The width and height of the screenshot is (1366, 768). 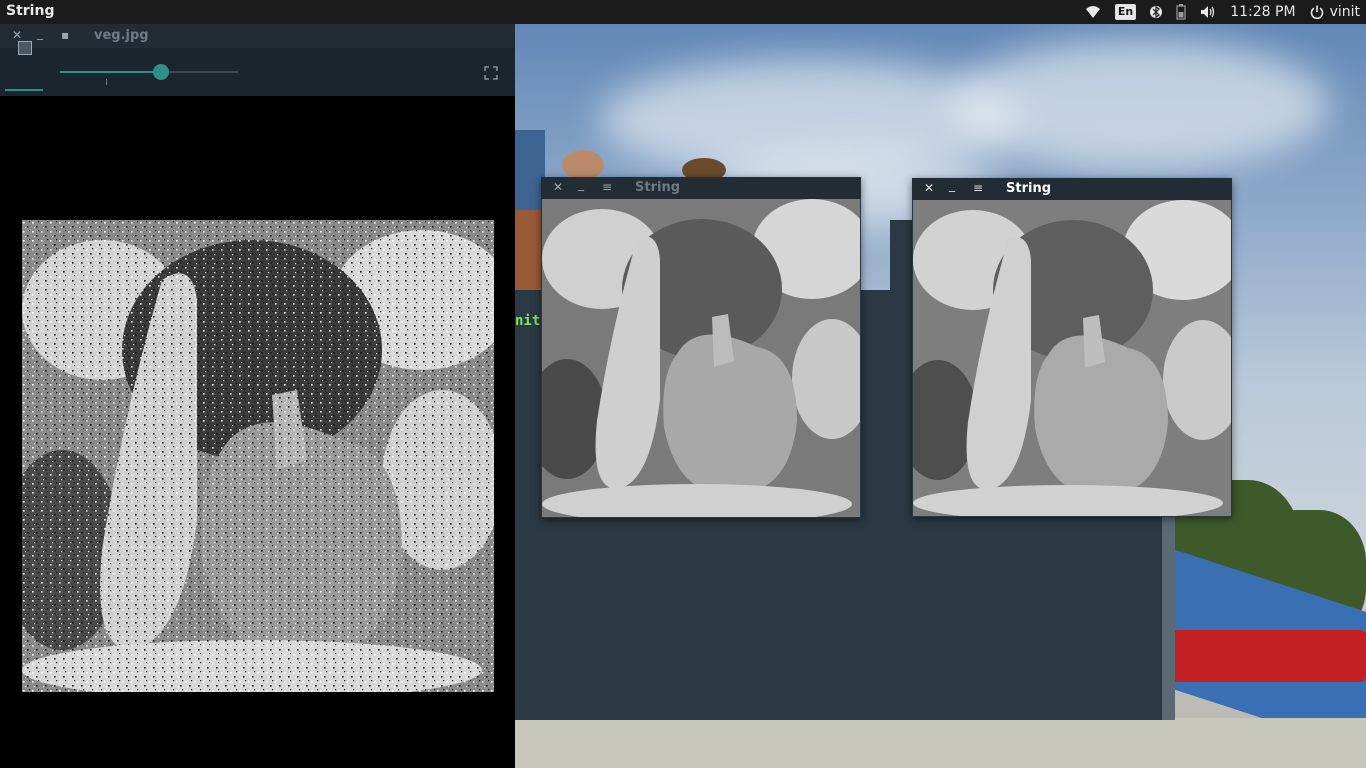 I want to click on image-window-2: ✕ _ ≡ String, so click(x=1070, y=349).